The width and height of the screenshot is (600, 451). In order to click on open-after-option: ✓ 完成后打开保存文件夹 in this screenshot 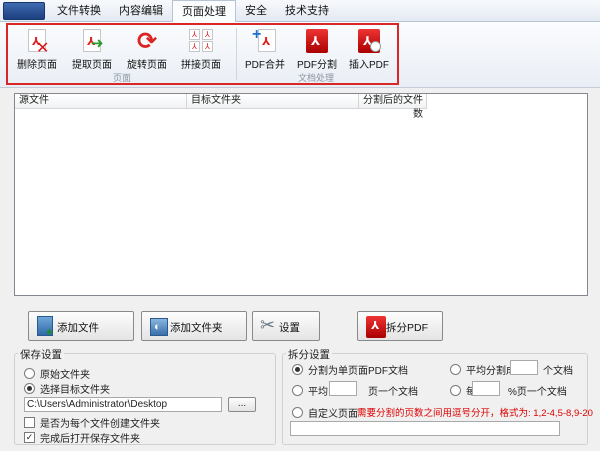, I will do `click(82, 437)`.